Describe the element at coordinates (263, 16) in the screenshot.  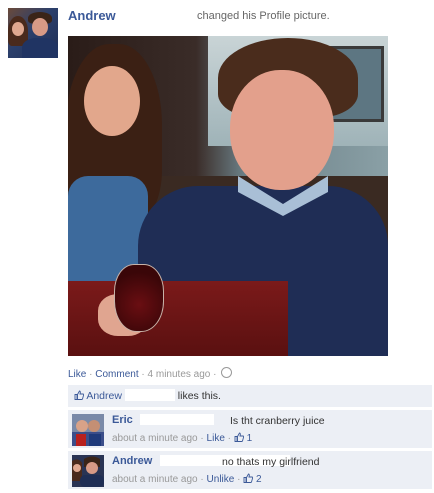
I see `story-action-text: changed his Profile picture.` at that location.